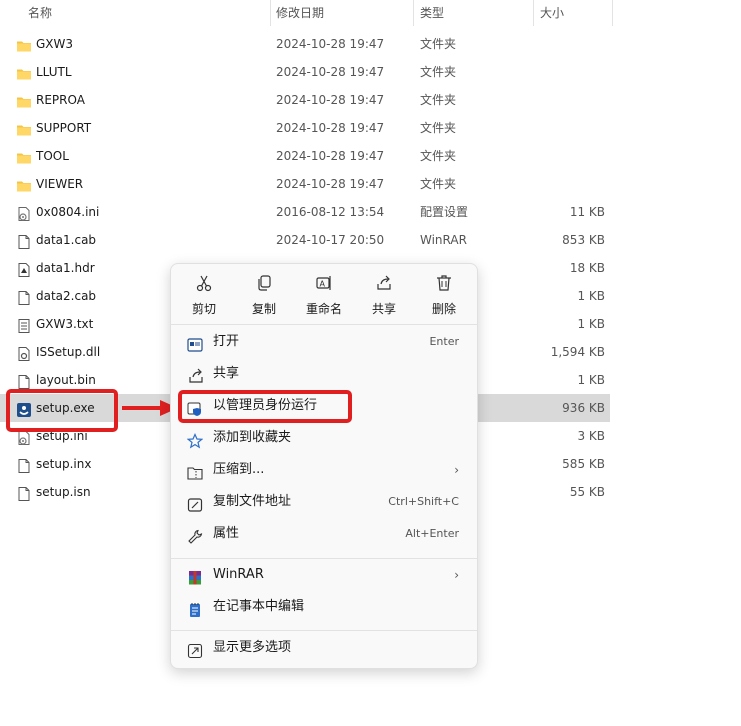 This screenshot has height=726, width=741. What do you see at coordinates (324, 438) in the screenshot?
I see `menu-item: 添加到收藏夹` at bounding box center [324, 438].